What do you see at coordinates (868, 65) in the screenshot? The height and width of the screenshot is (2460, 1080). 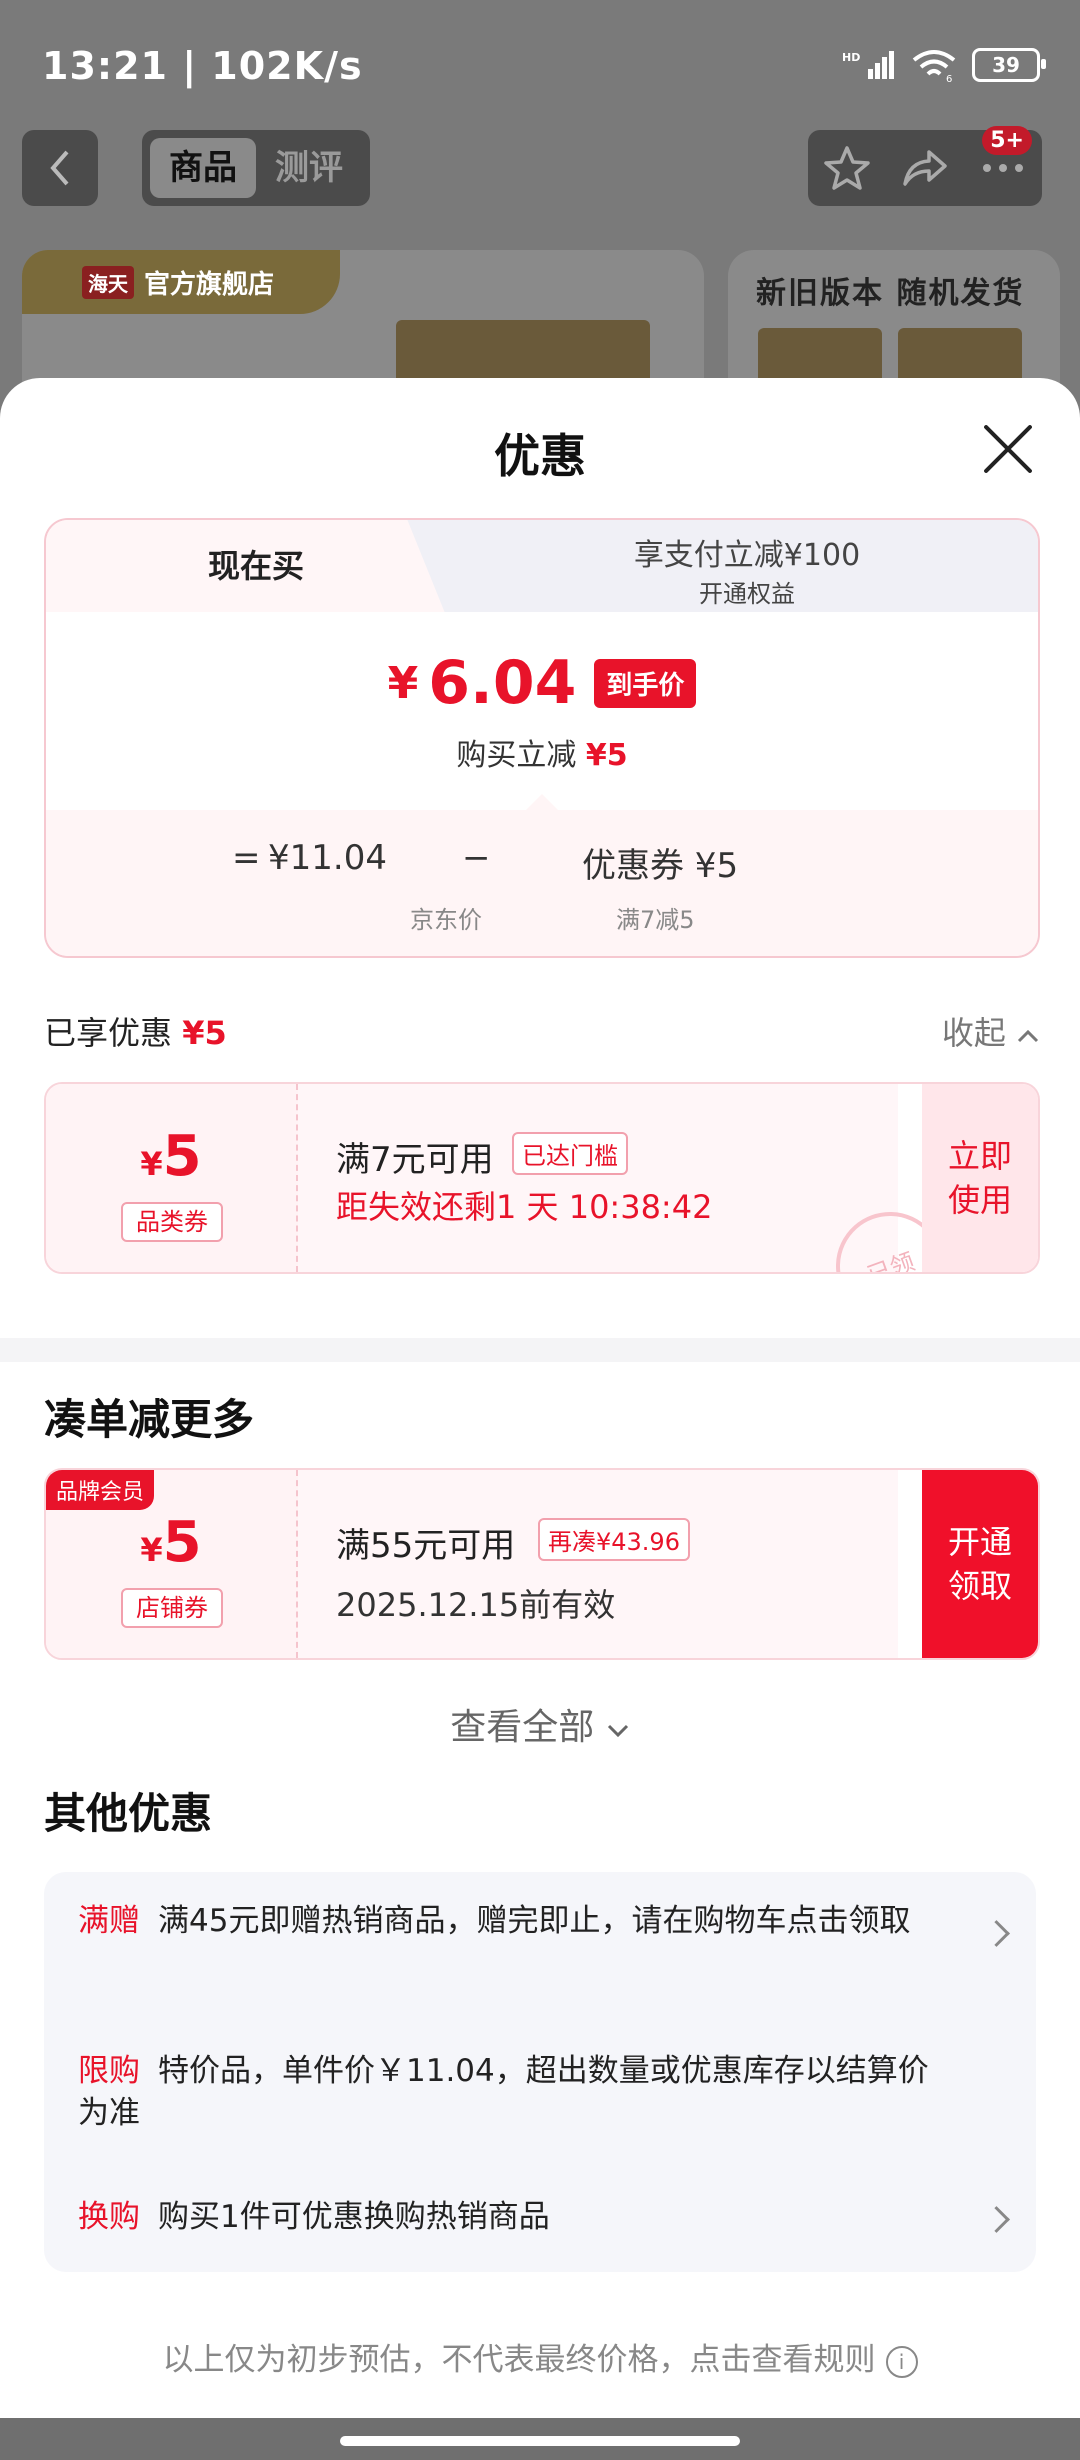 I see `signal-icon: HD` at bounding box center [868, 65].